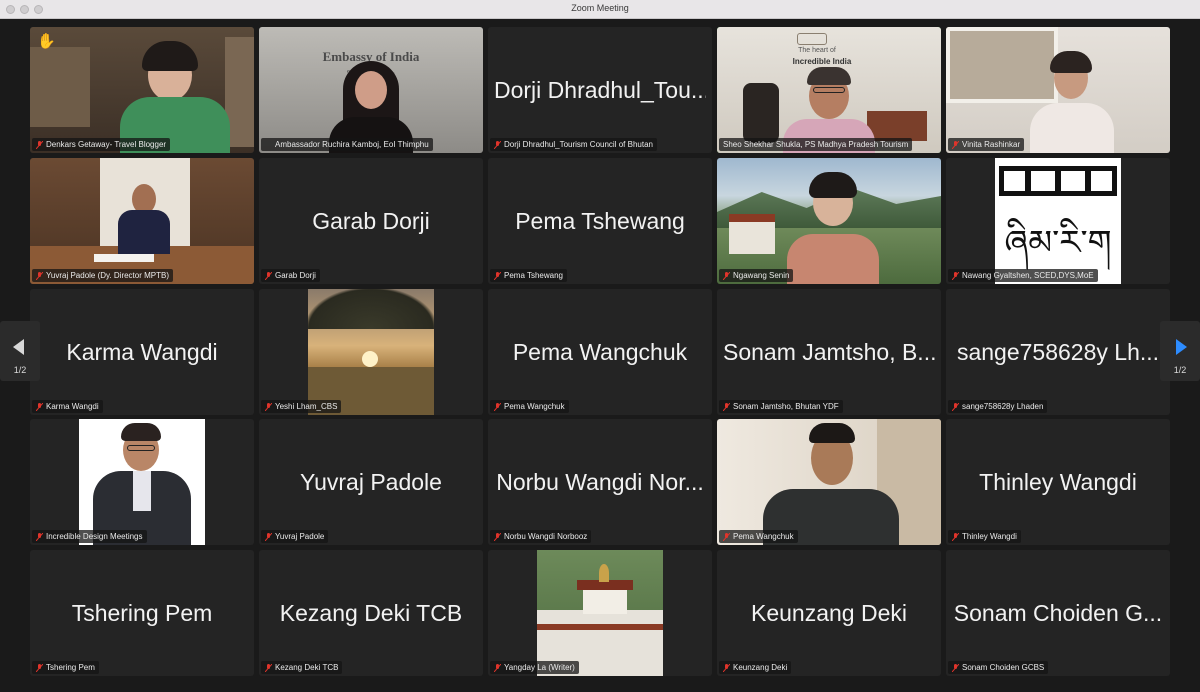 The width and height of the screenshot is (1200, 692). I want to click on participant-tile: Karma Wangdi Karma Wangdi, so click(142, 352).